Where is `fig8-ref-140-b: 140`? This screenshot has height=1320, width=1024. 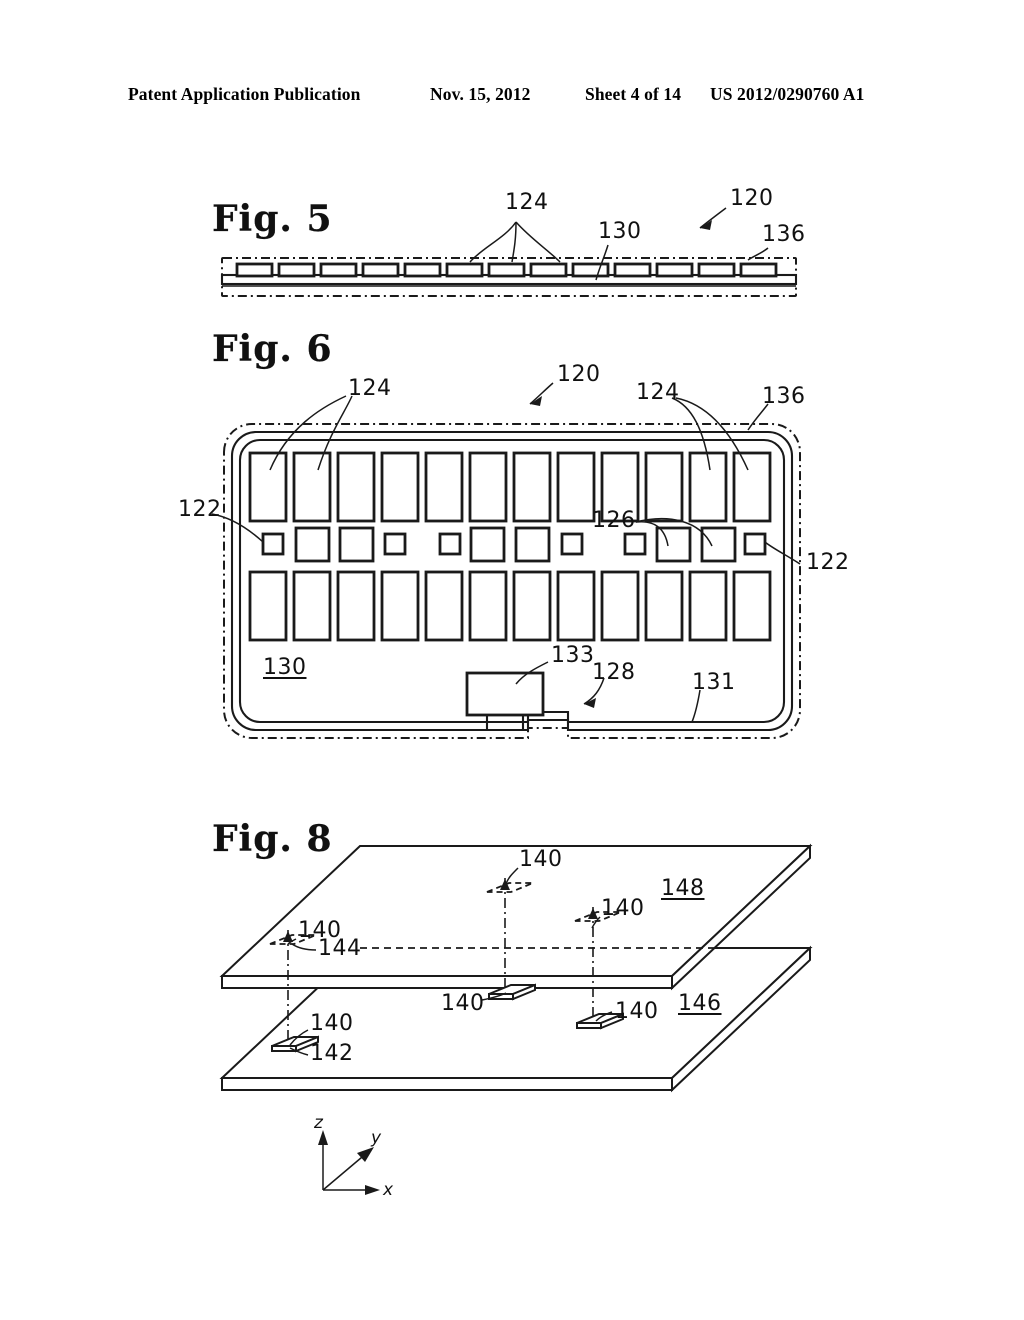
fig8-ref-140-b: 140 is located at coordinates (623, 908).